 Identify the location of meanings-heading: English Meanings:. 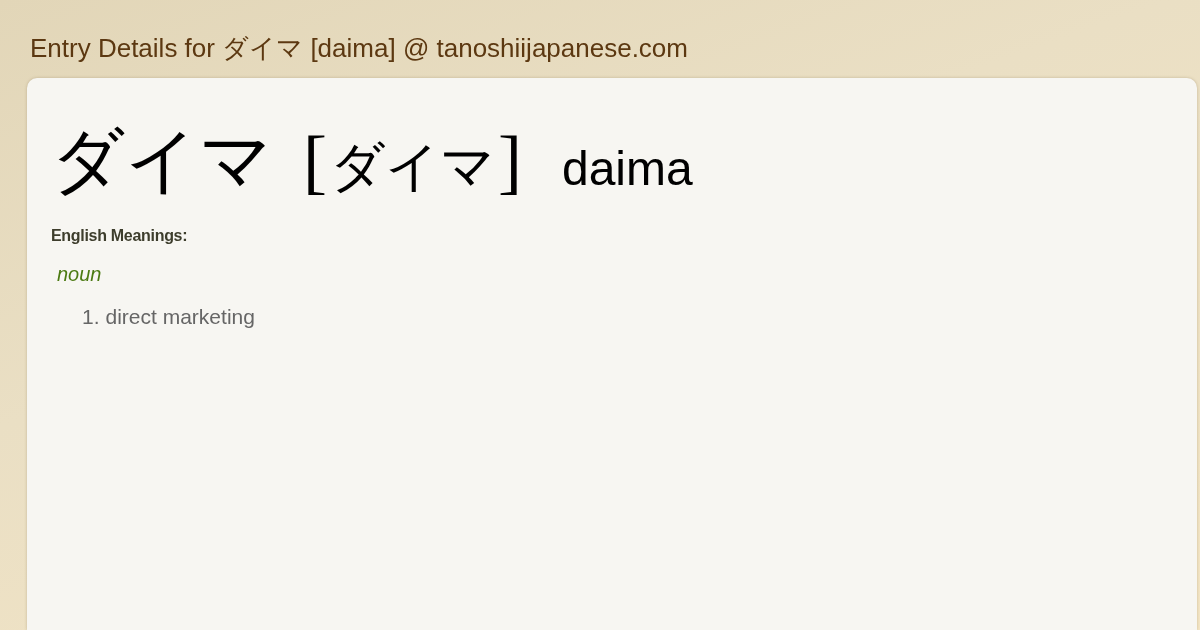
(119, 236).